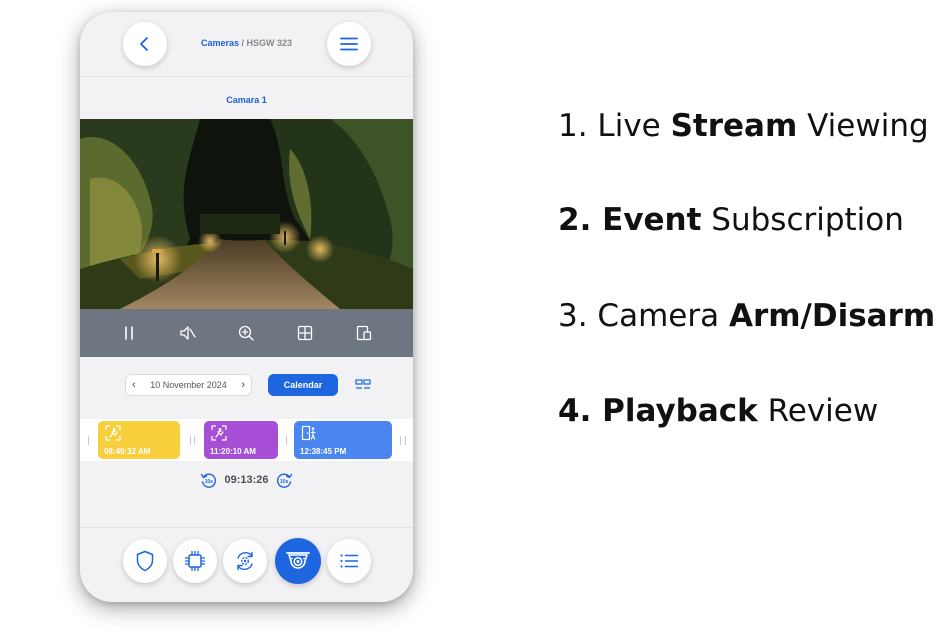  Describe the element at coordinates (718, 411) in the screenshot. I see `feature-item-playback-review: 4. Playback Review` at that location.